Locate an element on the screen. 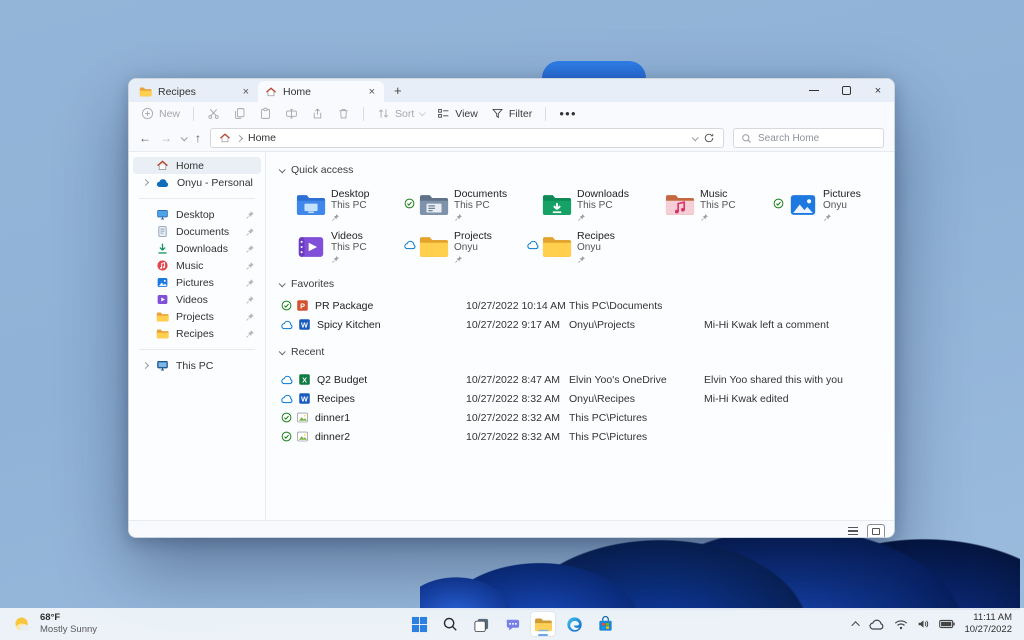  maximize-button is located at coordinates (846, 90).